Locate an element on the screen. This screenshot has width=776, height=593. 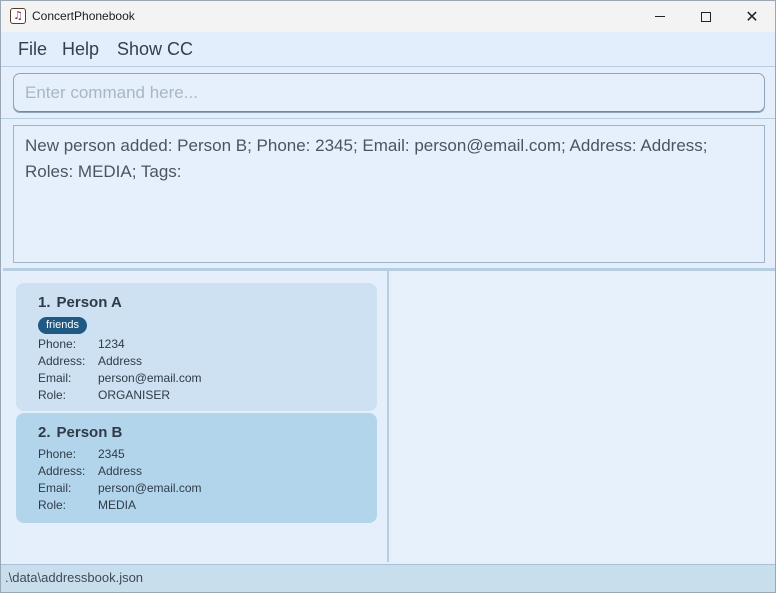
person-name-text: Person B is located at coordinates (89, 432).